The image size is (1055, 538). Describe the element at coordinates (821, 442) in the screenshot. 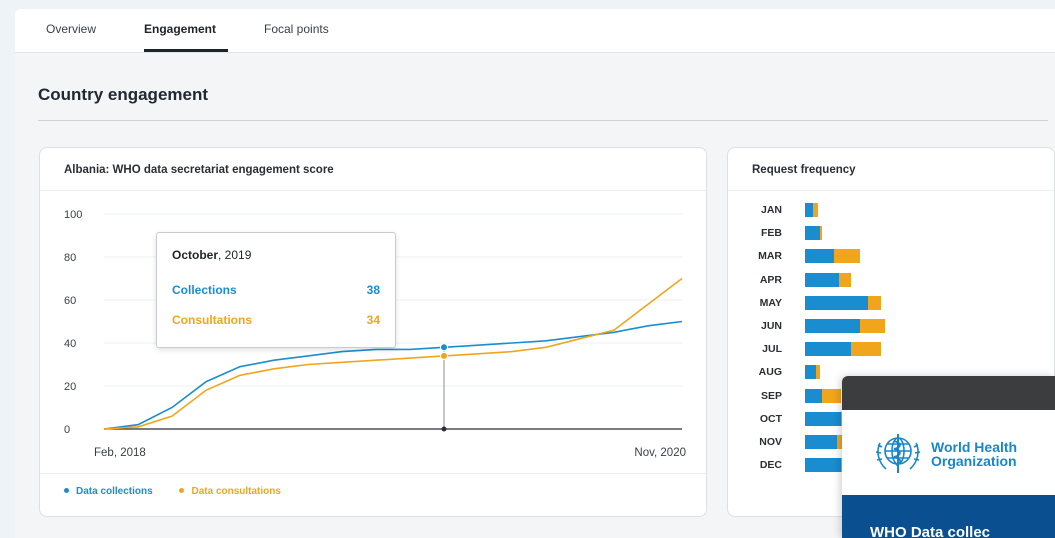

I see `bar-collections-nov` at that location.